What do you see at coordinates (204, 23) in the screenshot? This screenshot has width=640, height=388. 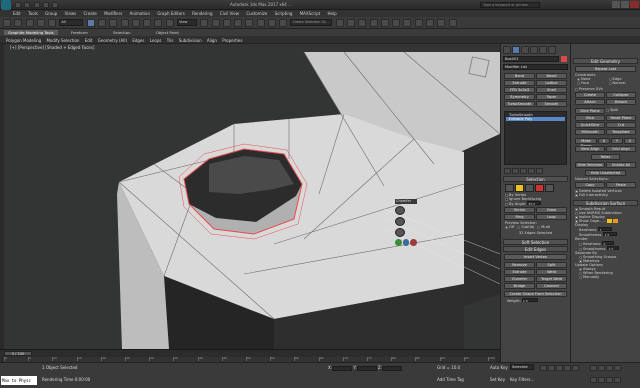 I see `pivot-center-icon` at bounding box center [204, 23].